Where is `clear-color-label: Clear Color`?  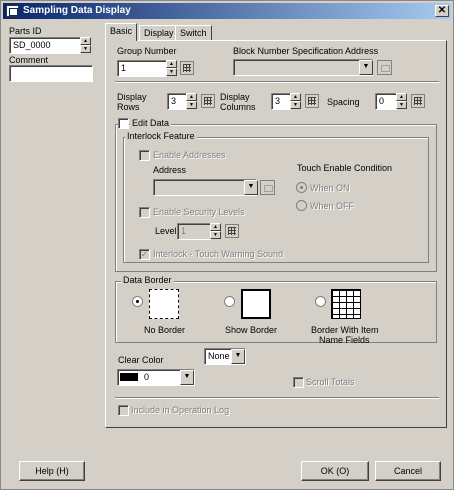 clear-color-label: Clear Color is located at coordinates (141, 360).